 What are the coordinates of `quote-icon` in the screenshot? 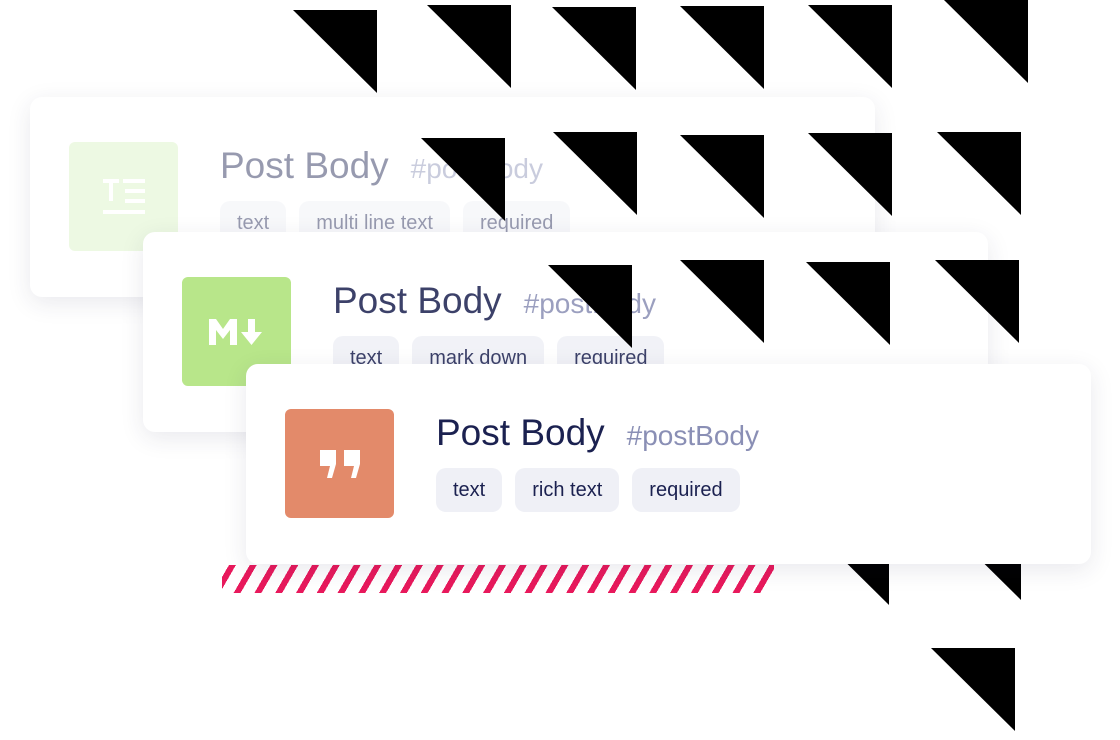 It's located at (339, 463).